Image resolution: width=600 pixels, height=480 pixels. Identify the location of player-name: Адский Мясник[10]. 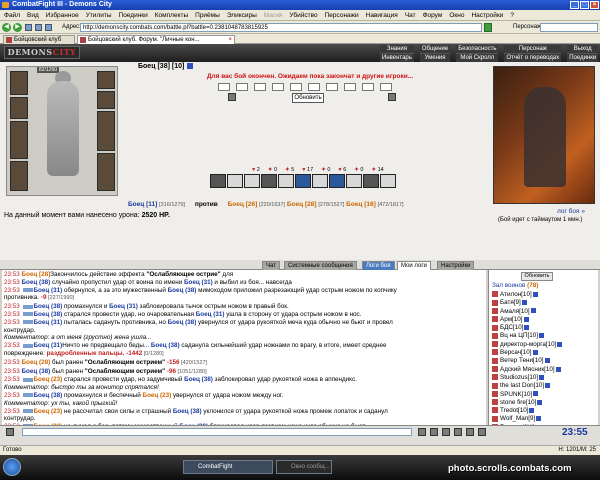
(527, 369).